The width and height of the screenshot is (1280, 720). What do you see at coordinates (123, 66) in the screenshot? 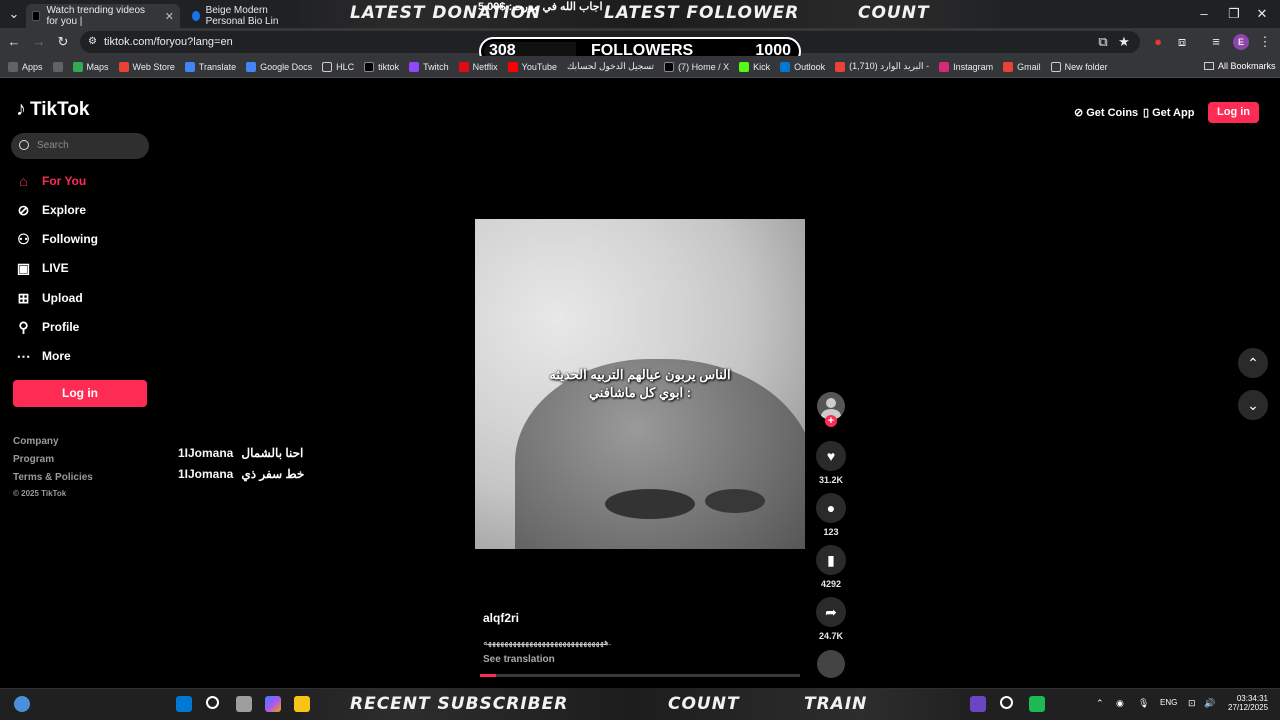
I see `web-store-icon` at bounding box center [123, 66].